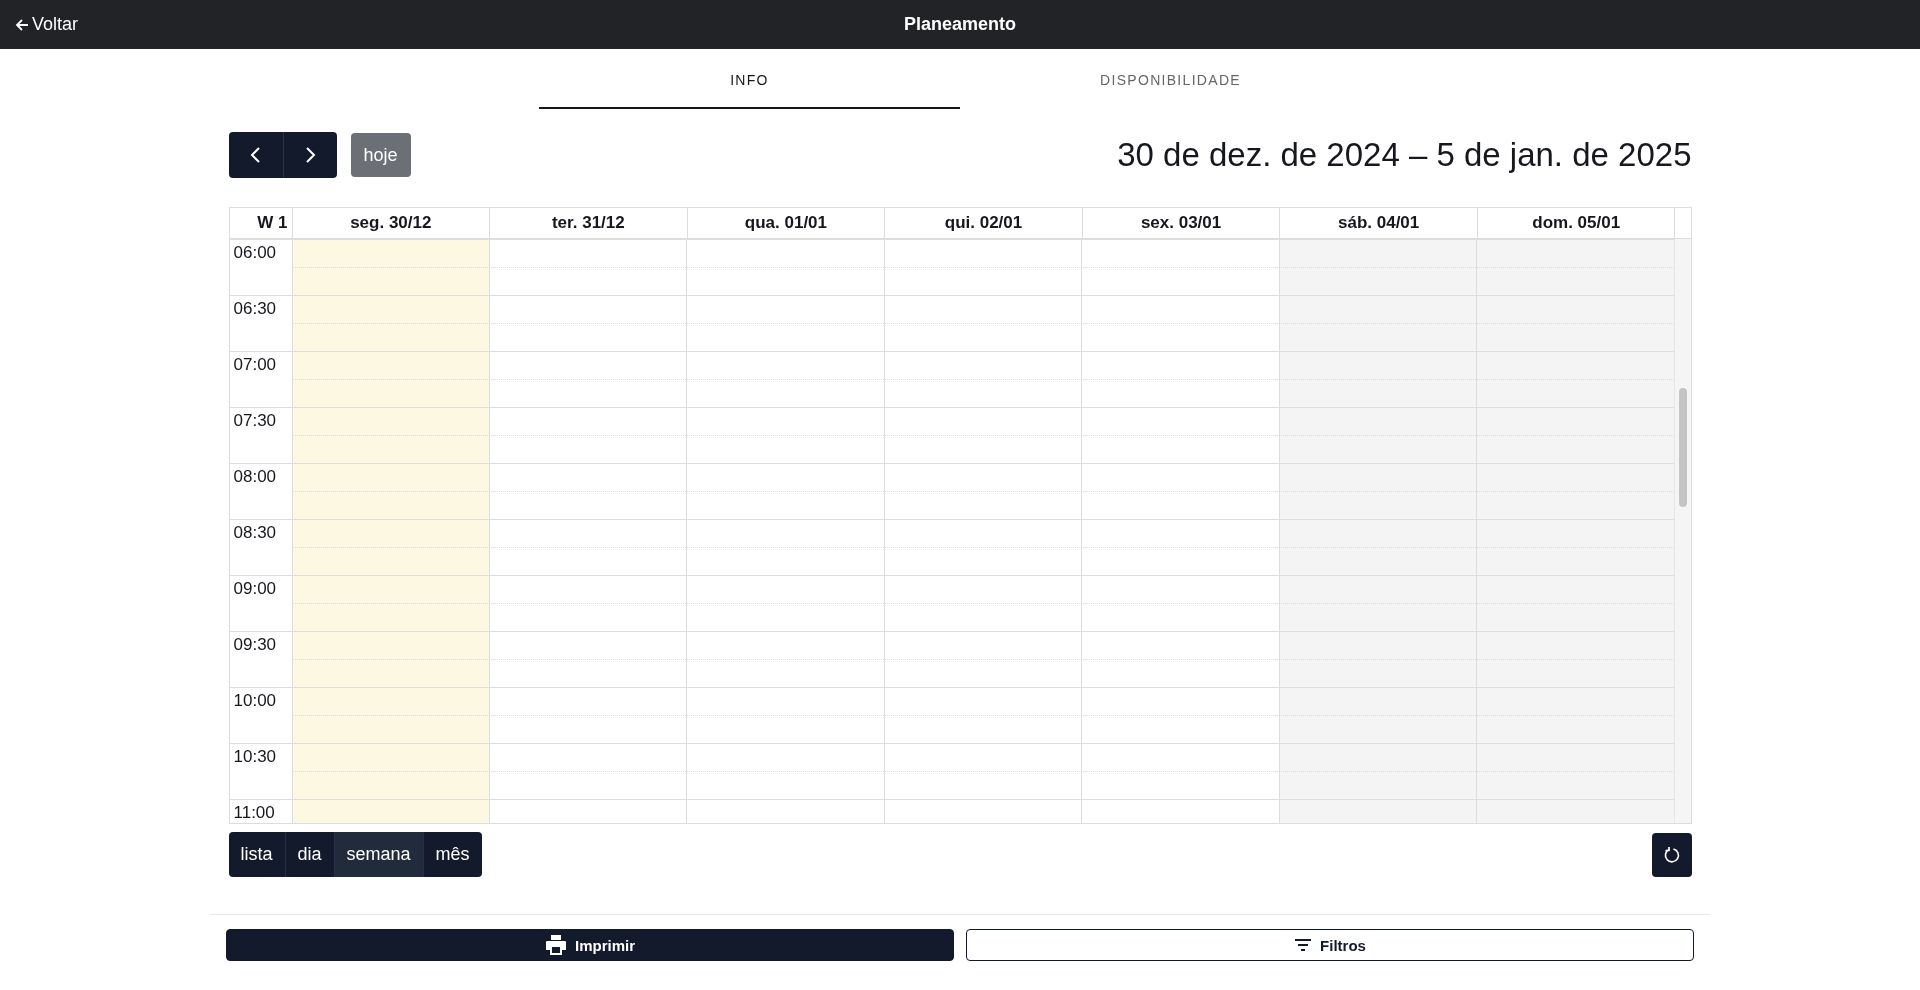  Describe the element at coordinates (983, 223) in the screenshot. I see `day-header: qui. 02/01` at that location.